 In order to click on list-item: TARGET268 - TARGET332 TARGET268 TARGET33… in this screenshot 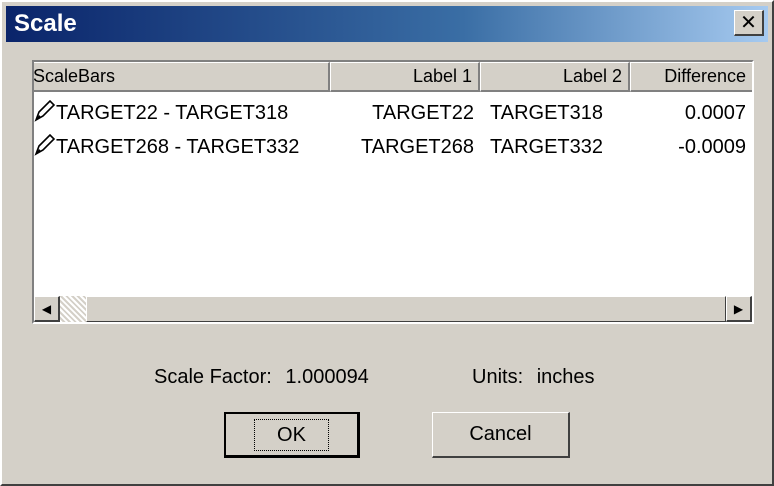, I will do `click(393, 147)`.